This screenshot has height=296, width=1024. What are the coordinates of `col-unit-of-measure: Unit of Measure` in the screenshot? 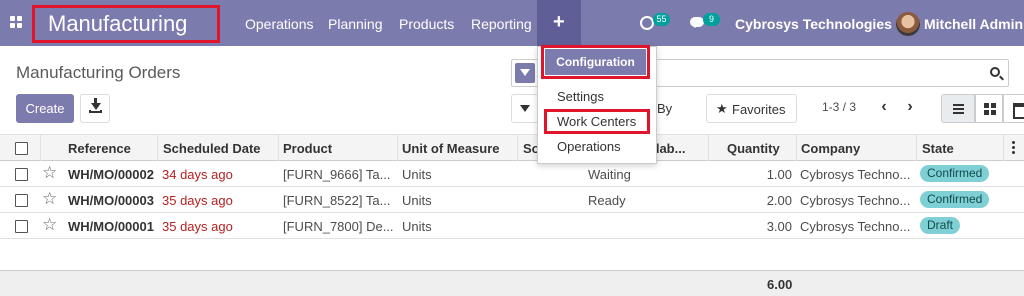 It's located at (451, 148).